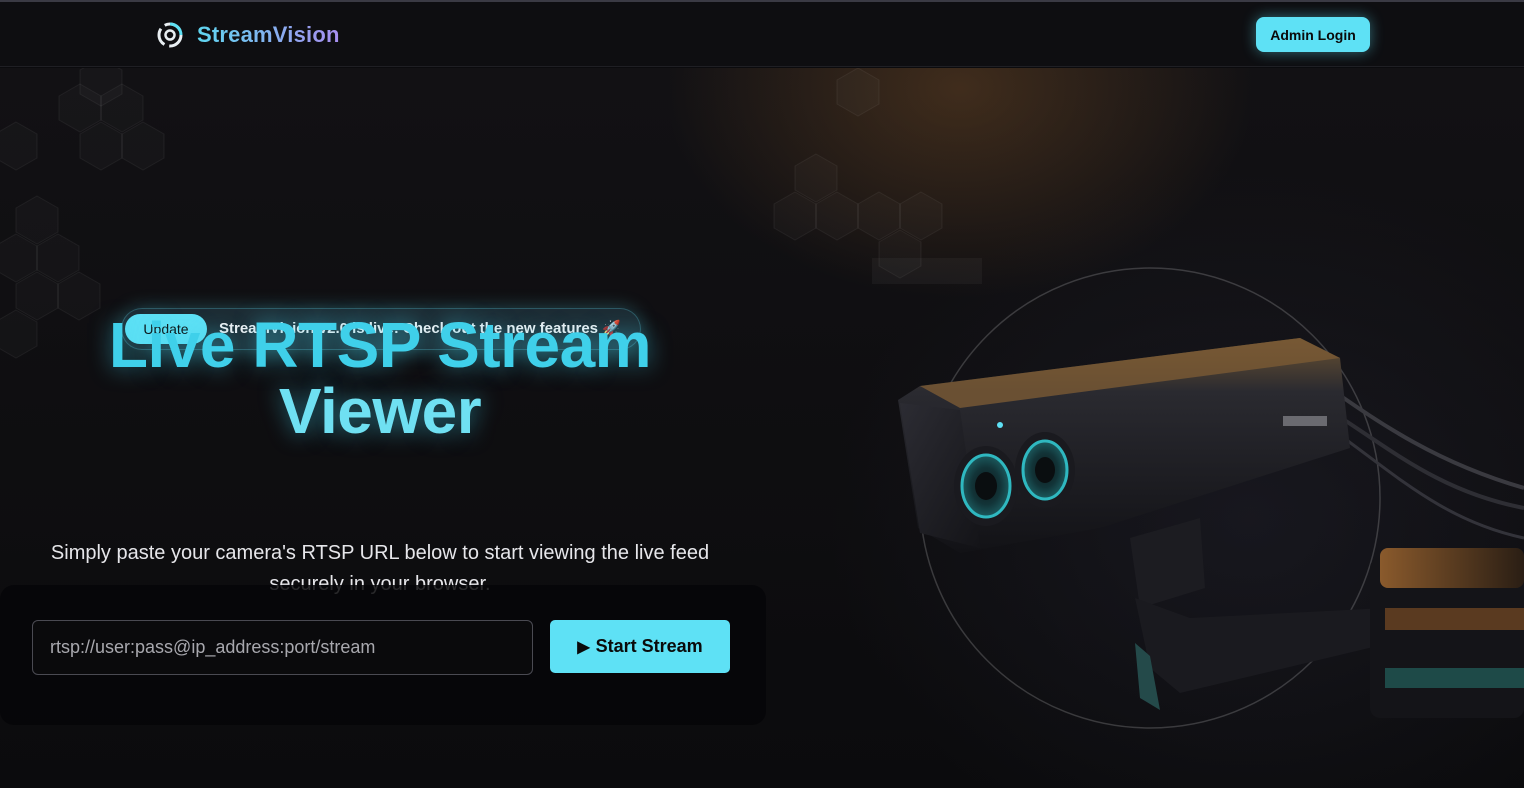  Describe the element at coordinates (268, 34) in the screenshot. I see `brand-name: StreamVision` at that location.